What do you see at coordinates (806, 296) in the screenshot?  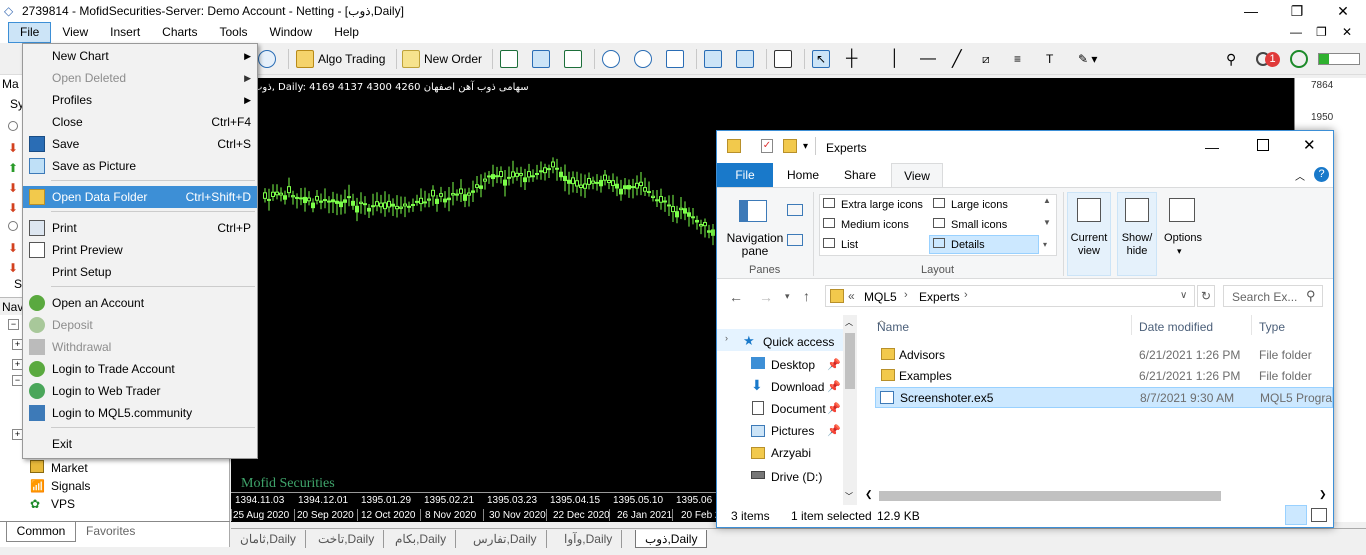 I see `up-folder-icon: ↑` at bounding box center [806, 296].